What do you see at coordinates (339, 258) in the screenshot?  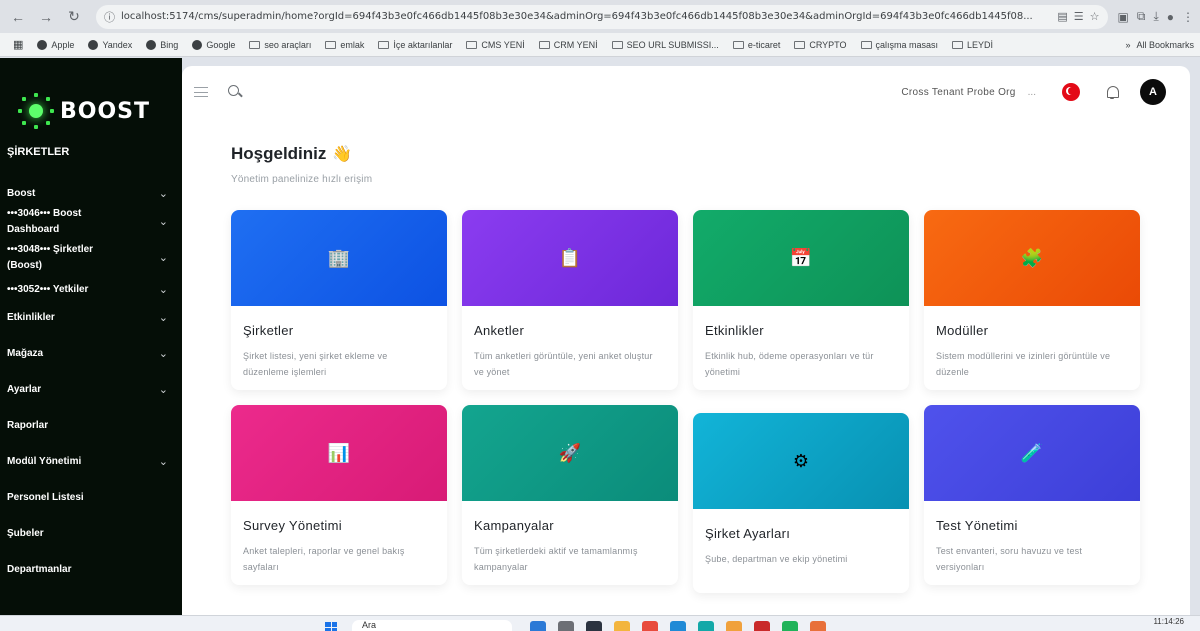 I see `card-banner: 🏢` at bounding box center [339, 258].